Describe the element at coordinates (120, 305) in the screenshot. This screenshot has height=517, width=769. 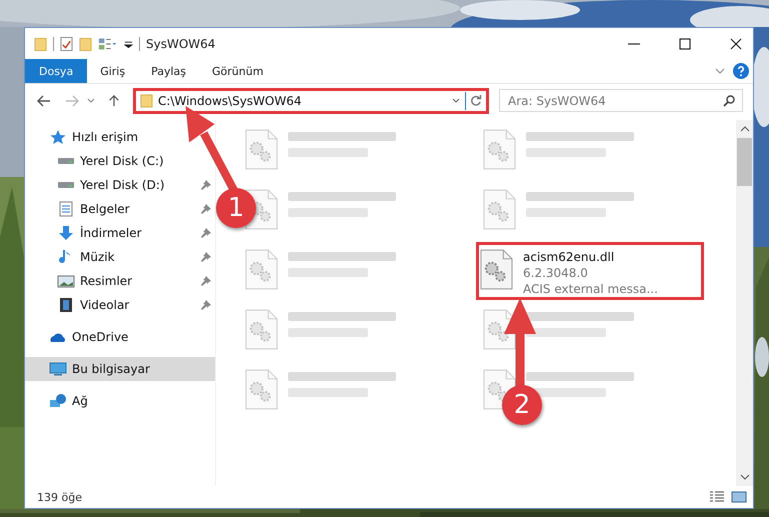
I see `sidebar-item: Videolar` at that location.